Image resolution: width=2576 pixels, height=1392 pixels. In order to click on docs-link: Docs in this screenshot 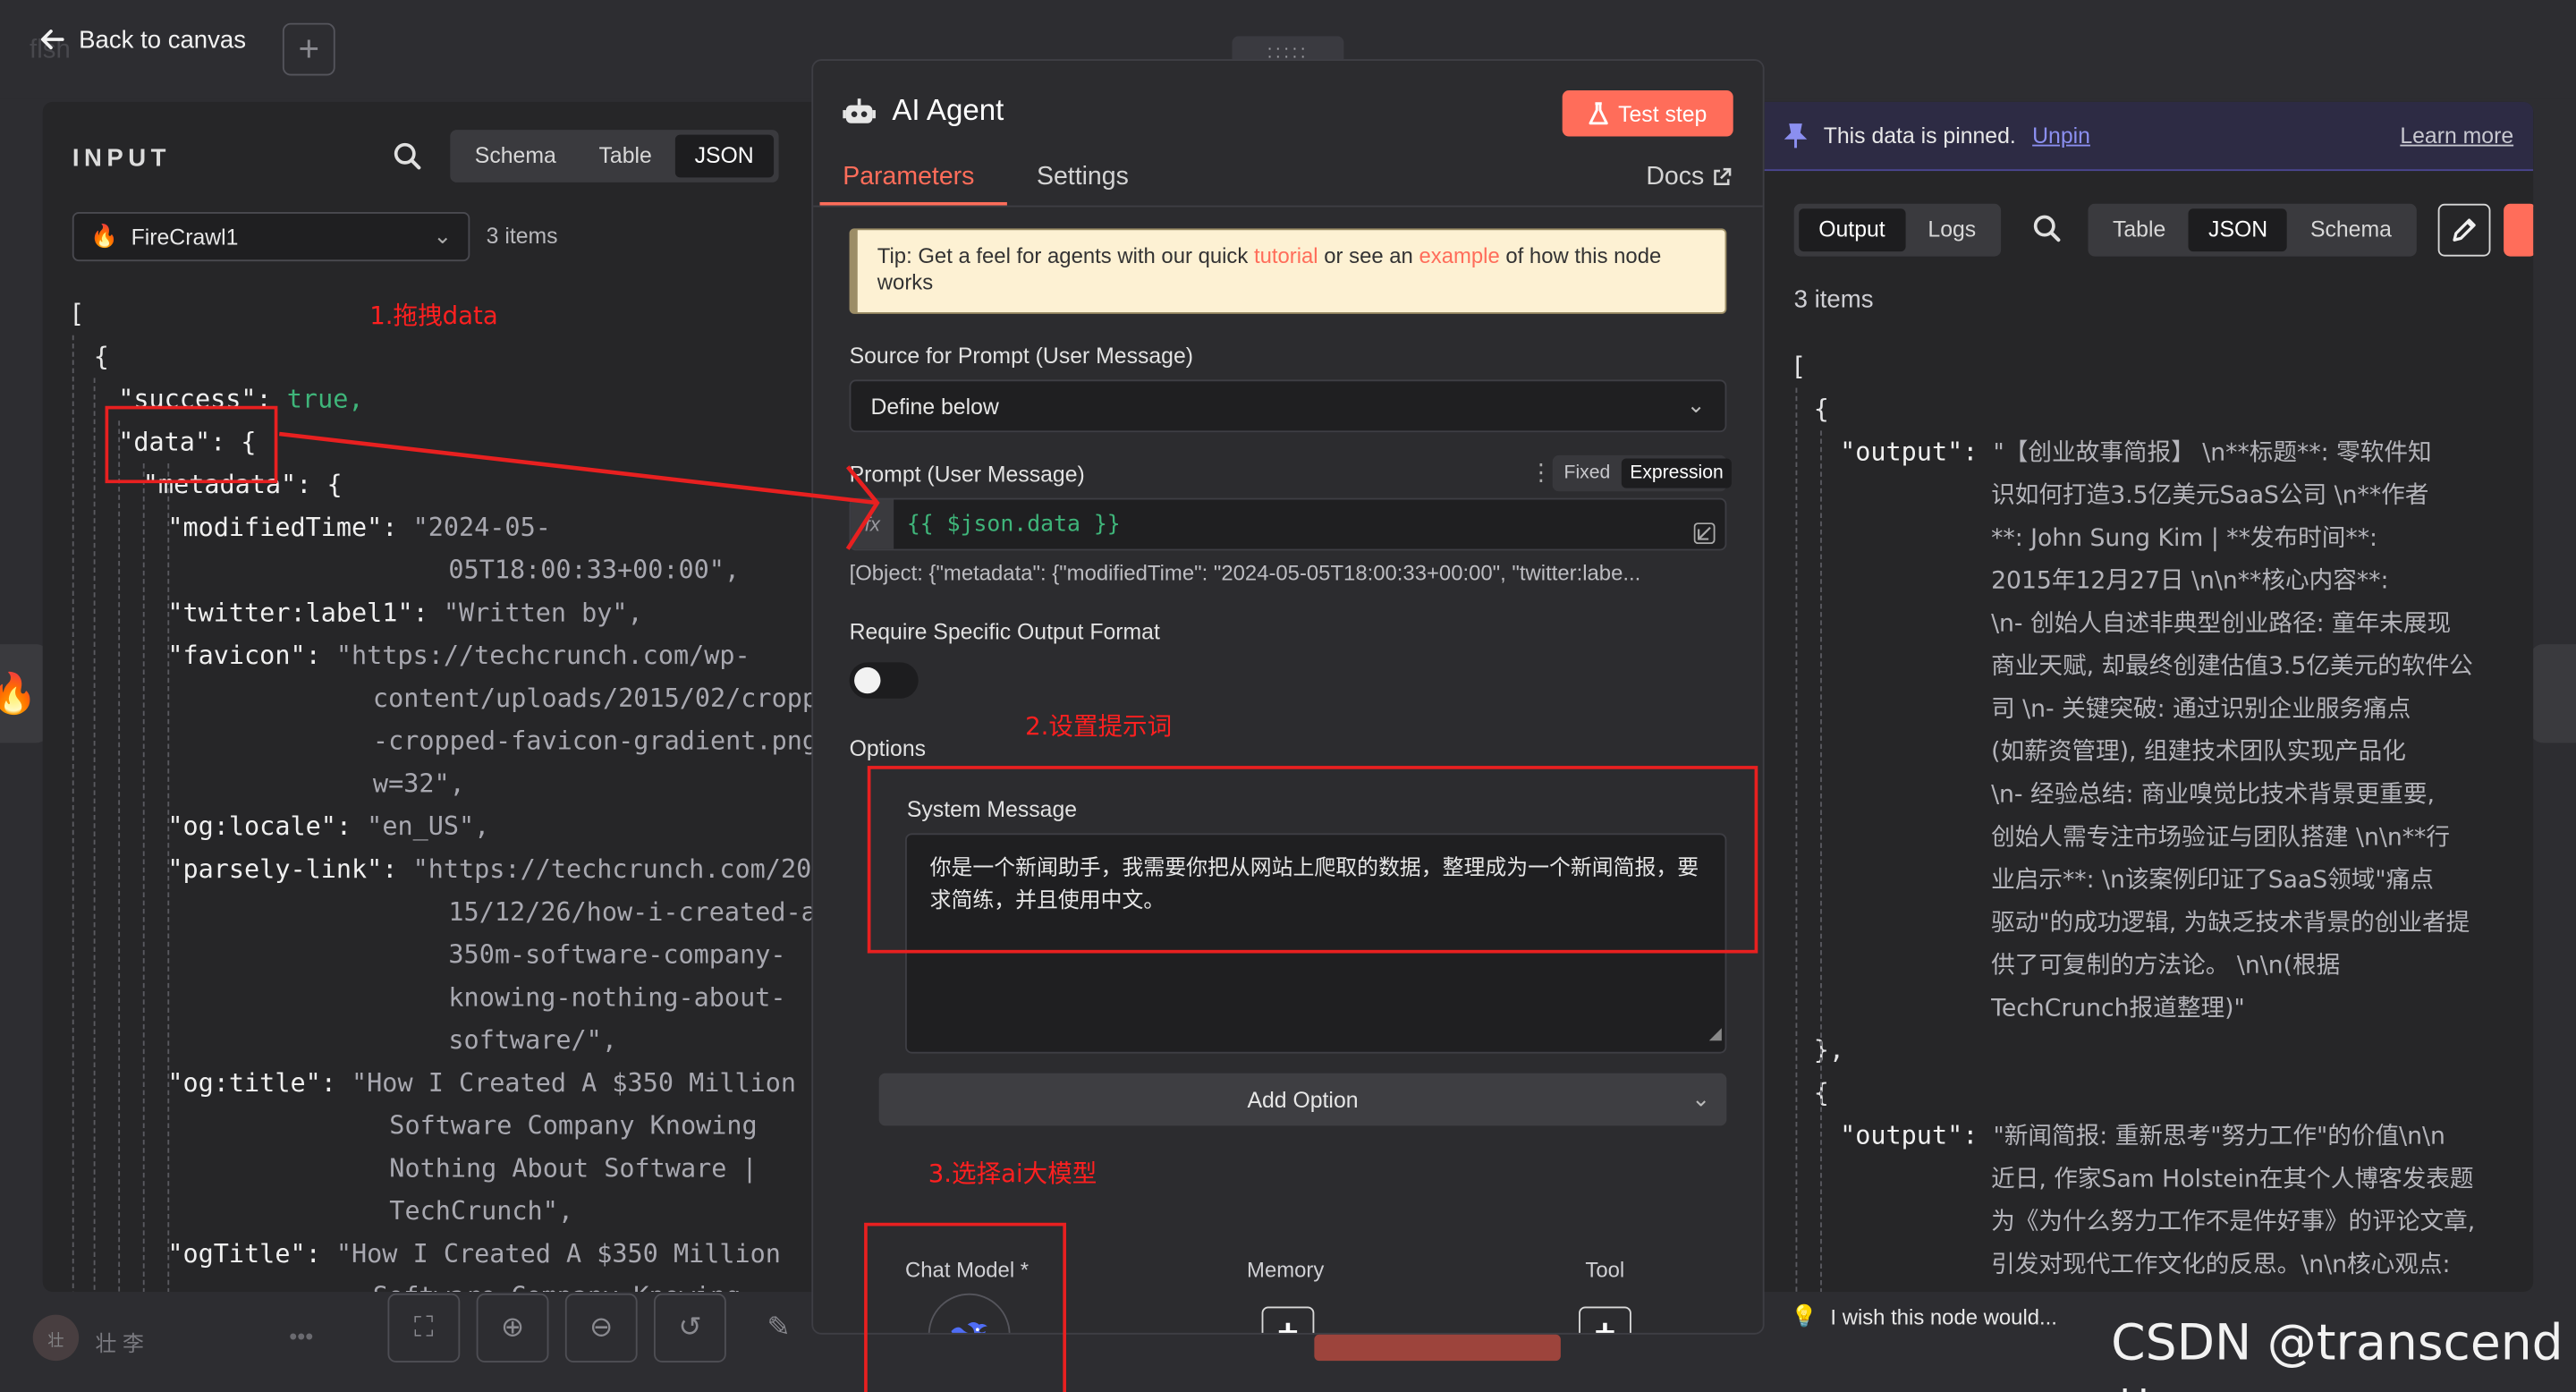, I will do `click(1689, 177)`.